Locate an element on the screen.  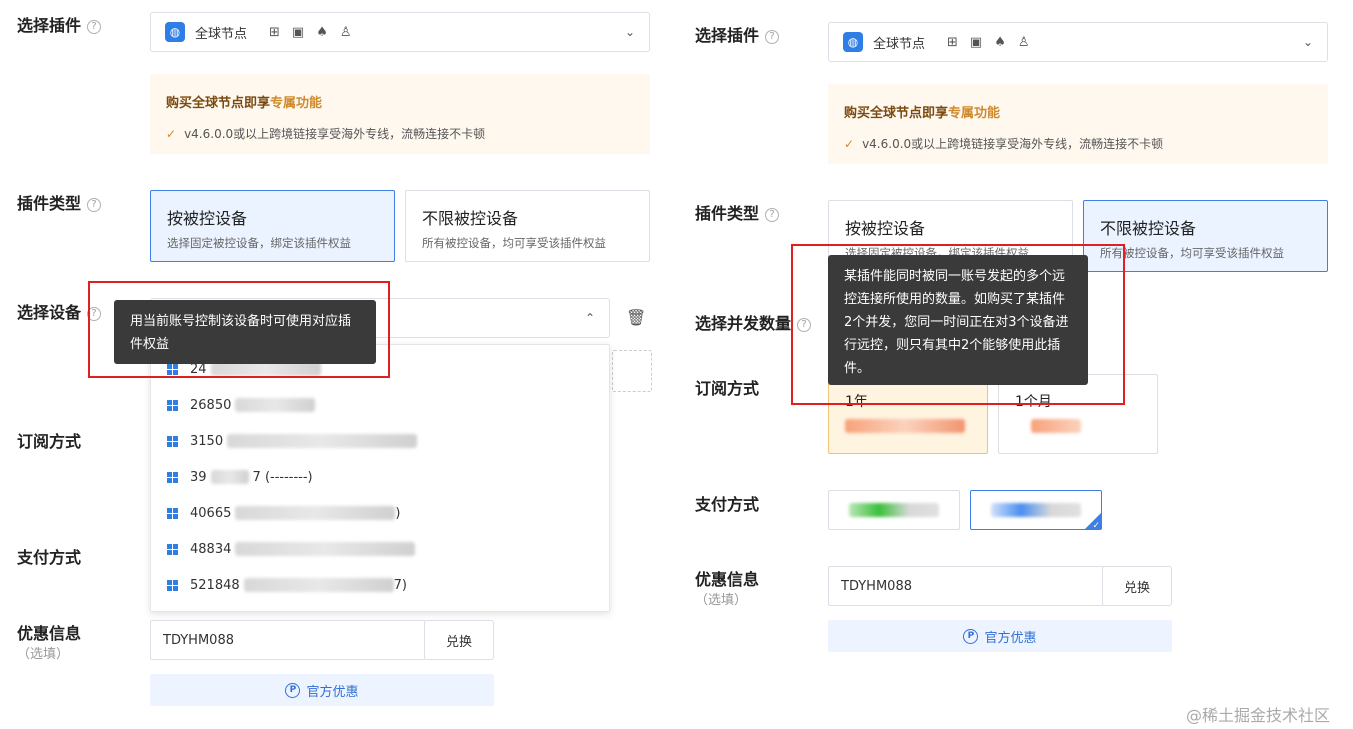
device-option: 39 7 (--------) is located at coordinates (380, 477).